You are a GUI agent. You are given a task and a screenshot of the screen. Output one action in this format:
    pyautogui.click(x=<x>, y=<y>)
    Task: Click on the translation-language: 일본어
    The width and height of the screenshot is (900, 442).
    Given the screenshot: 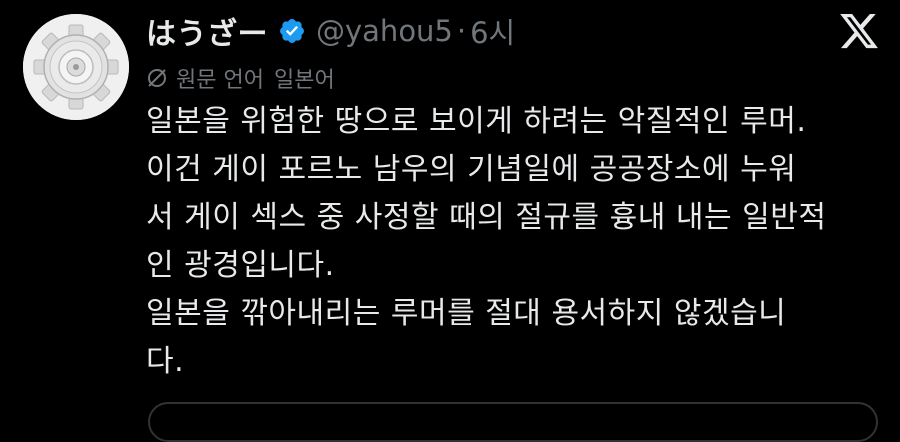 What is the action you would take?
    pyautogui.click(x=304, y=80)
    